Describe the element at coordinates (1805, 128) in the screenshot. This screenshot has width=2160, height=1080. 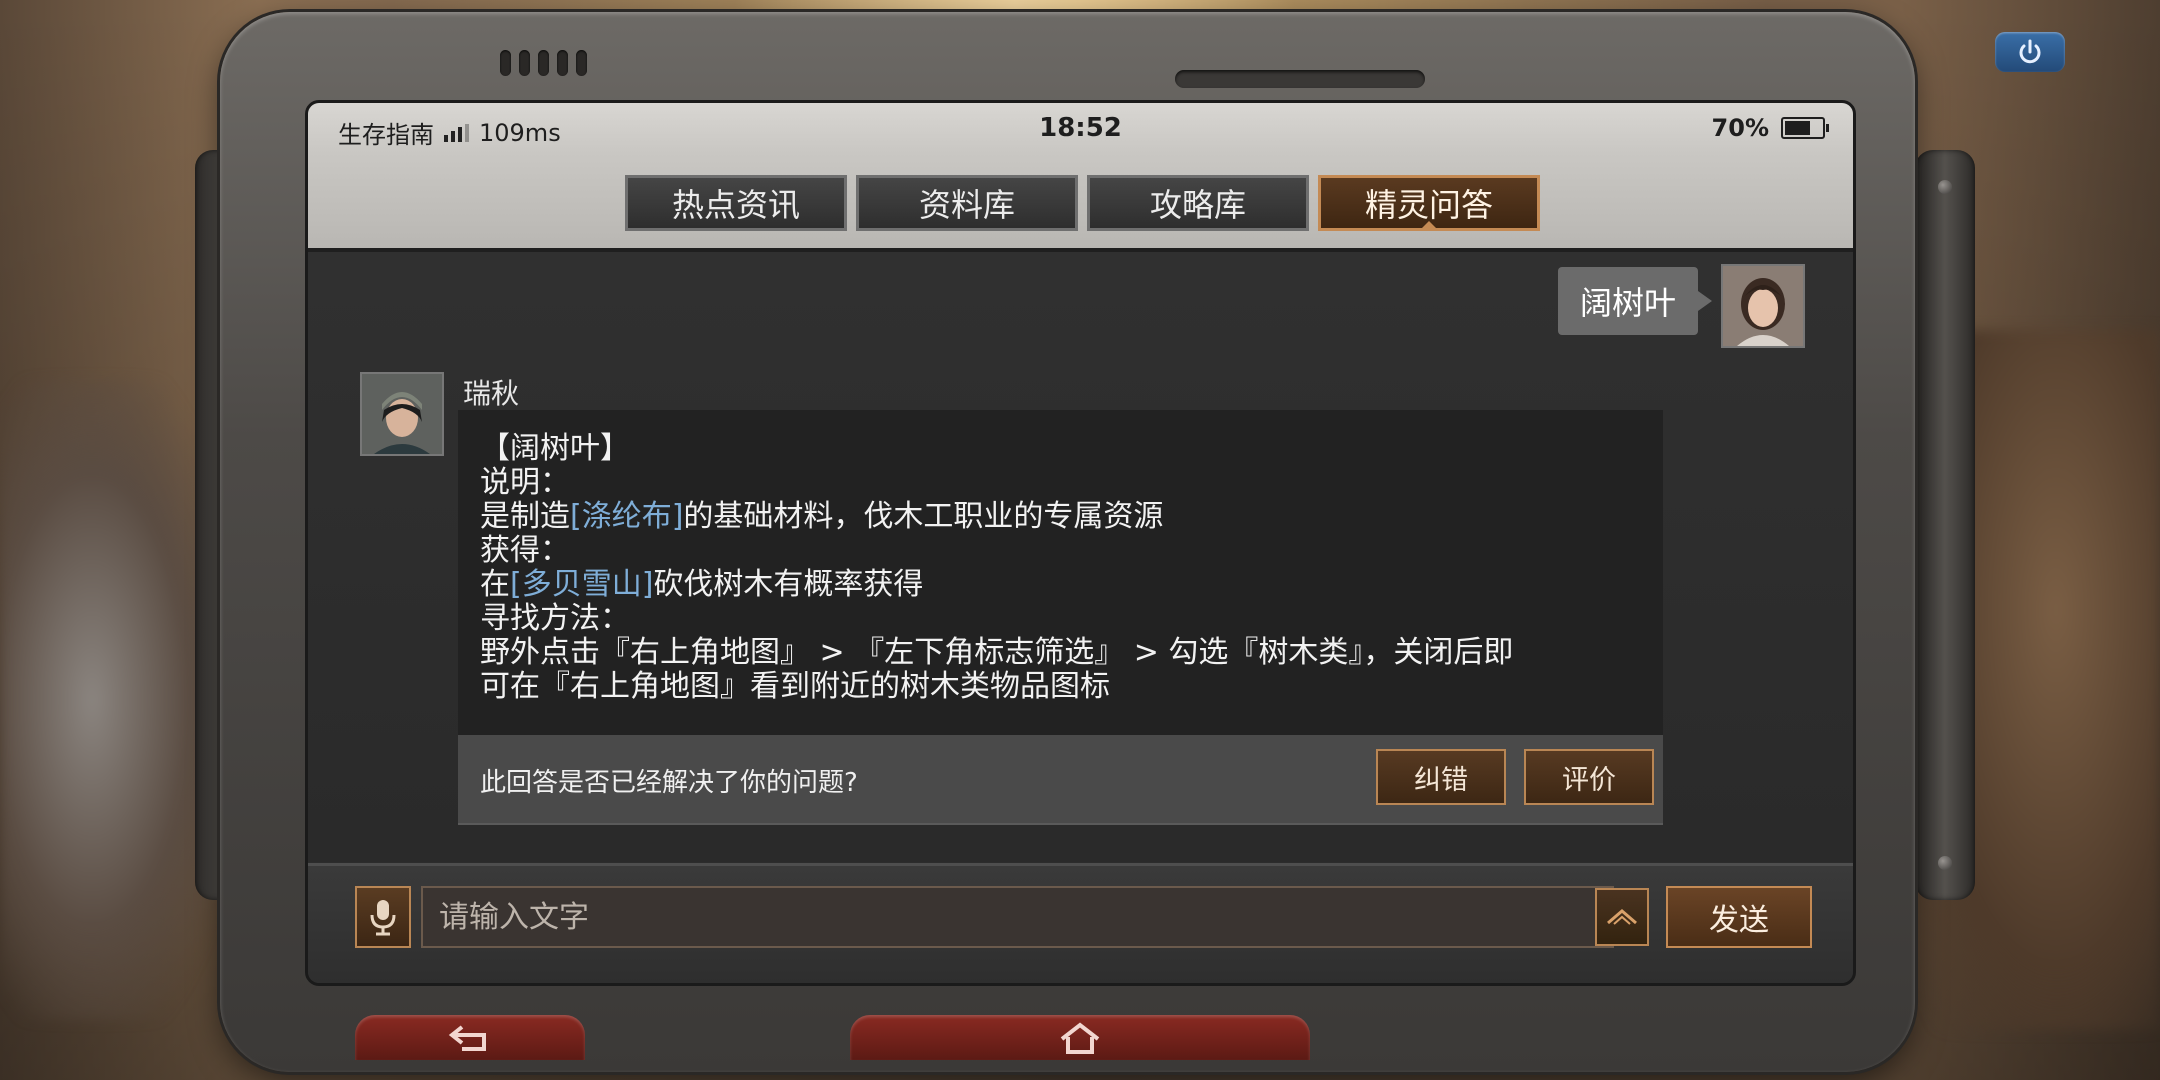
I see `battery-icon` at that location.